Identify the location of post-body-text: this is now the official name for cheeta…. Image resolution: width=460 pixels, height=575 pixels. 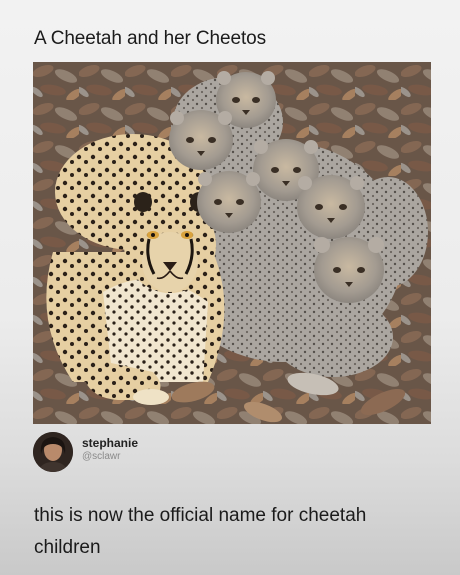
(200, 531).